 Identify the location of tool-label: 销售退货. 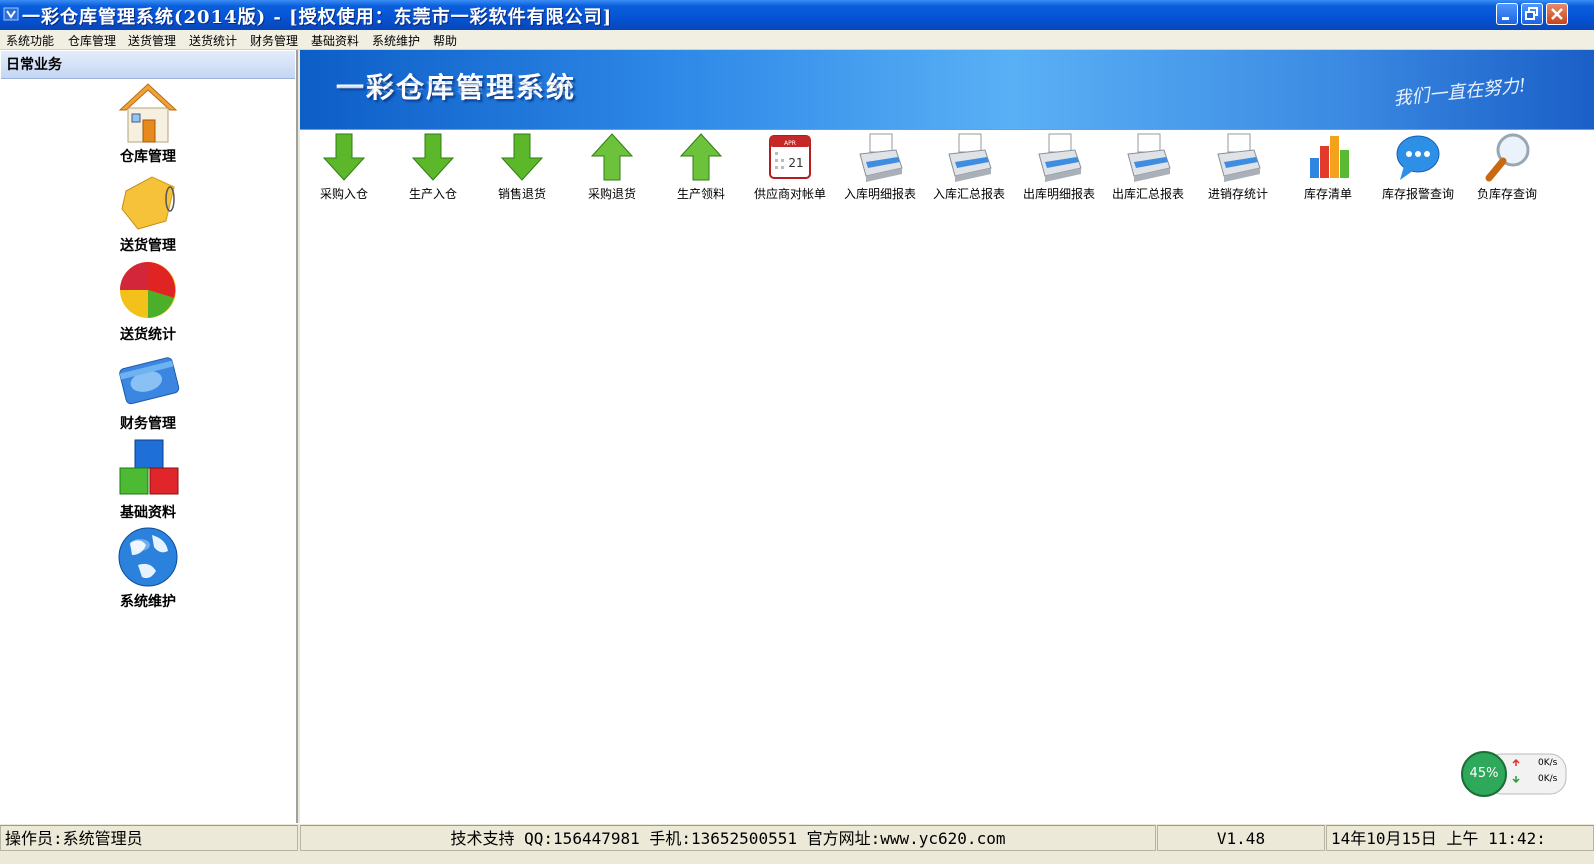
(521, 194).